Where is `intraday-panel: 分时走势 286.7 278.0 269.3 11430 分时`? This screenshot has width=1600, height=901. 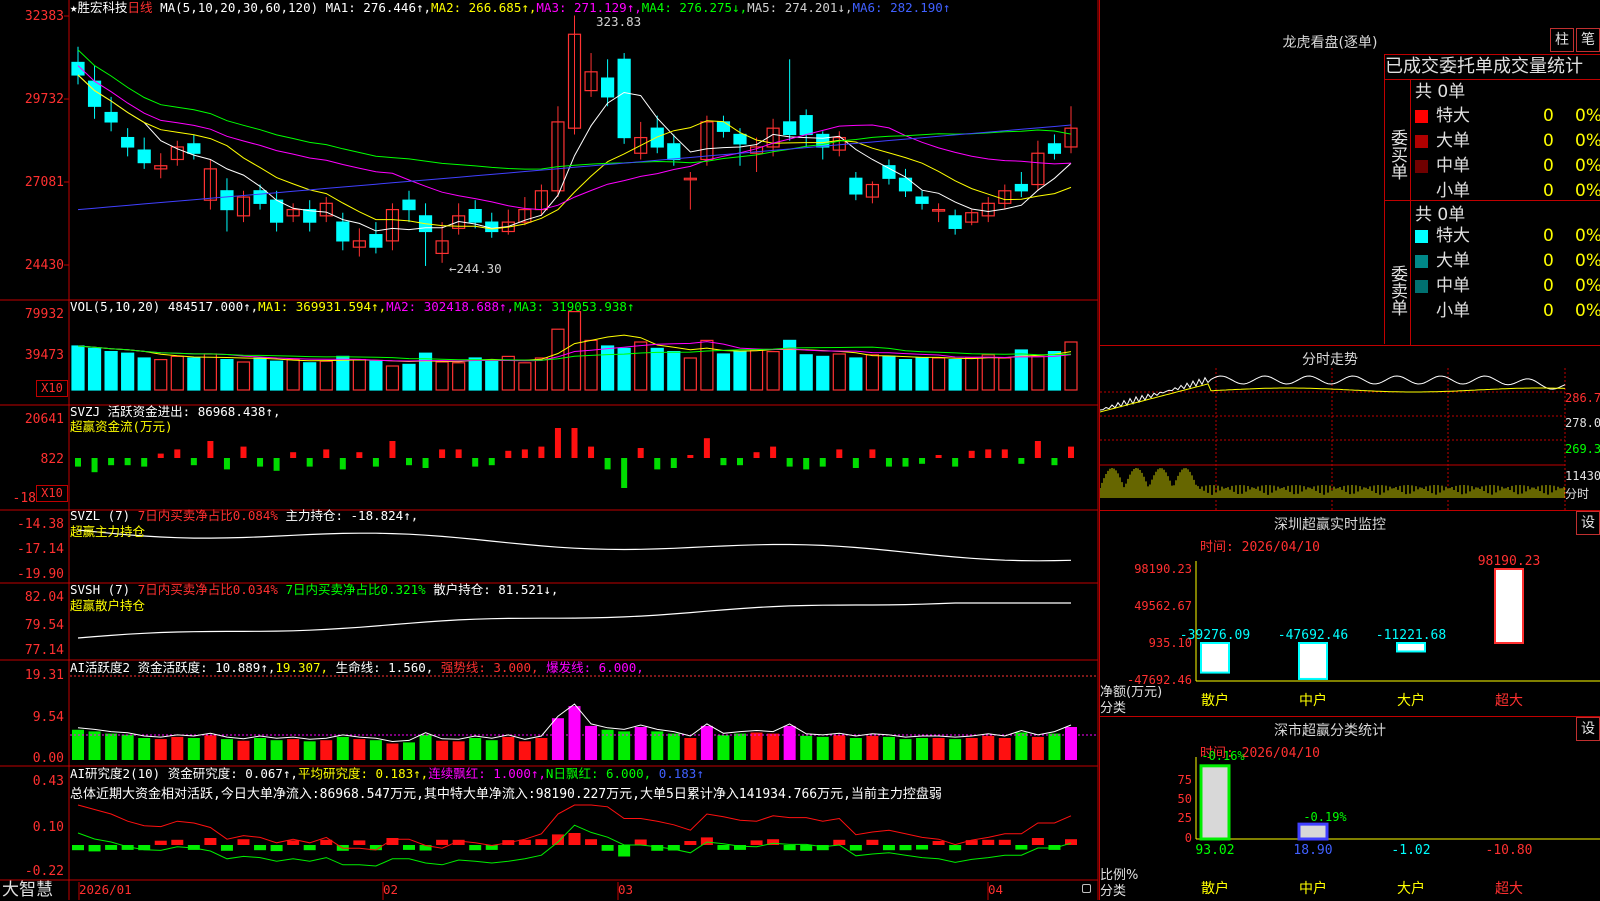 intraday-panel: 分时走势 286.7 278.0 269.3 11430 分时 is located at coordinates (1349, 428).